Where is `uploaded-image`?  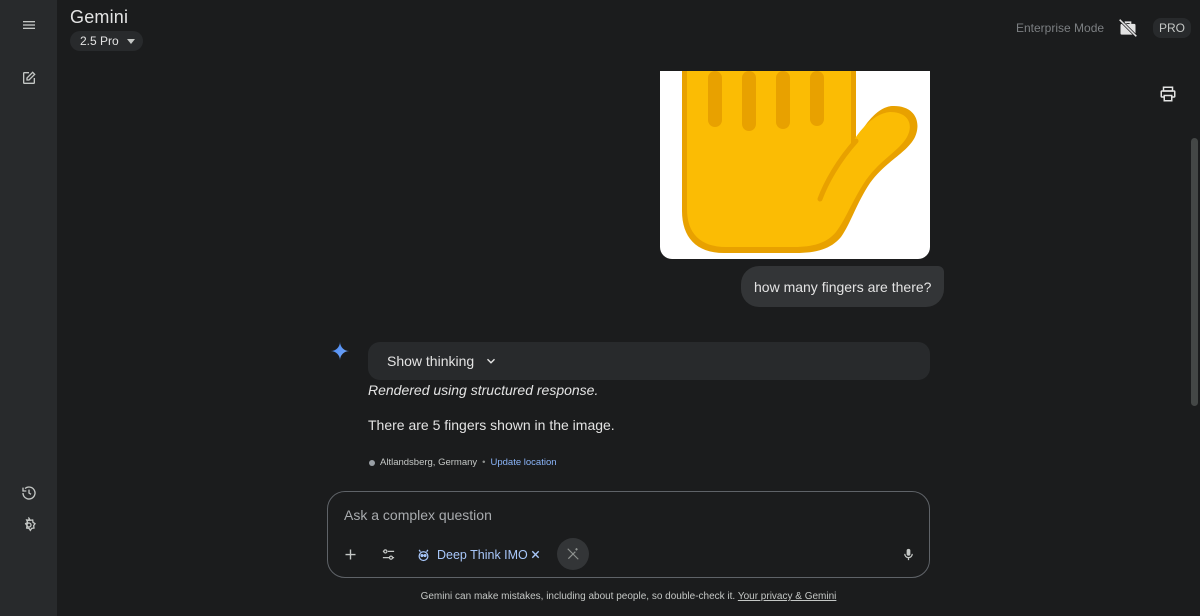
uploaded-image is located at coordinates (795, 165).